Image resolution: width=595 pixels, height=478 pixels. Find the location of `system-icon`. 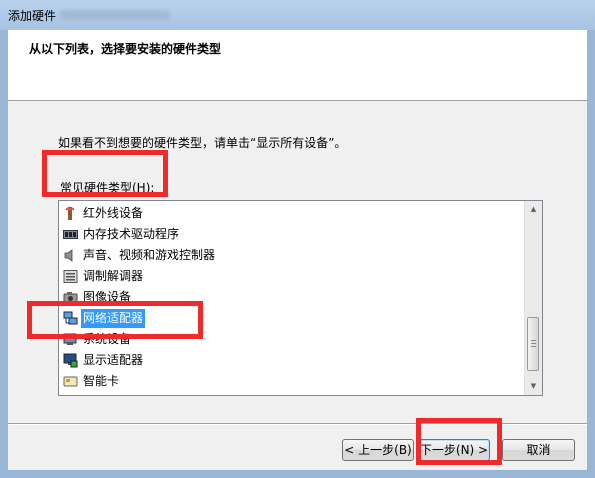

system-icon is located at coordinates (70, 339).